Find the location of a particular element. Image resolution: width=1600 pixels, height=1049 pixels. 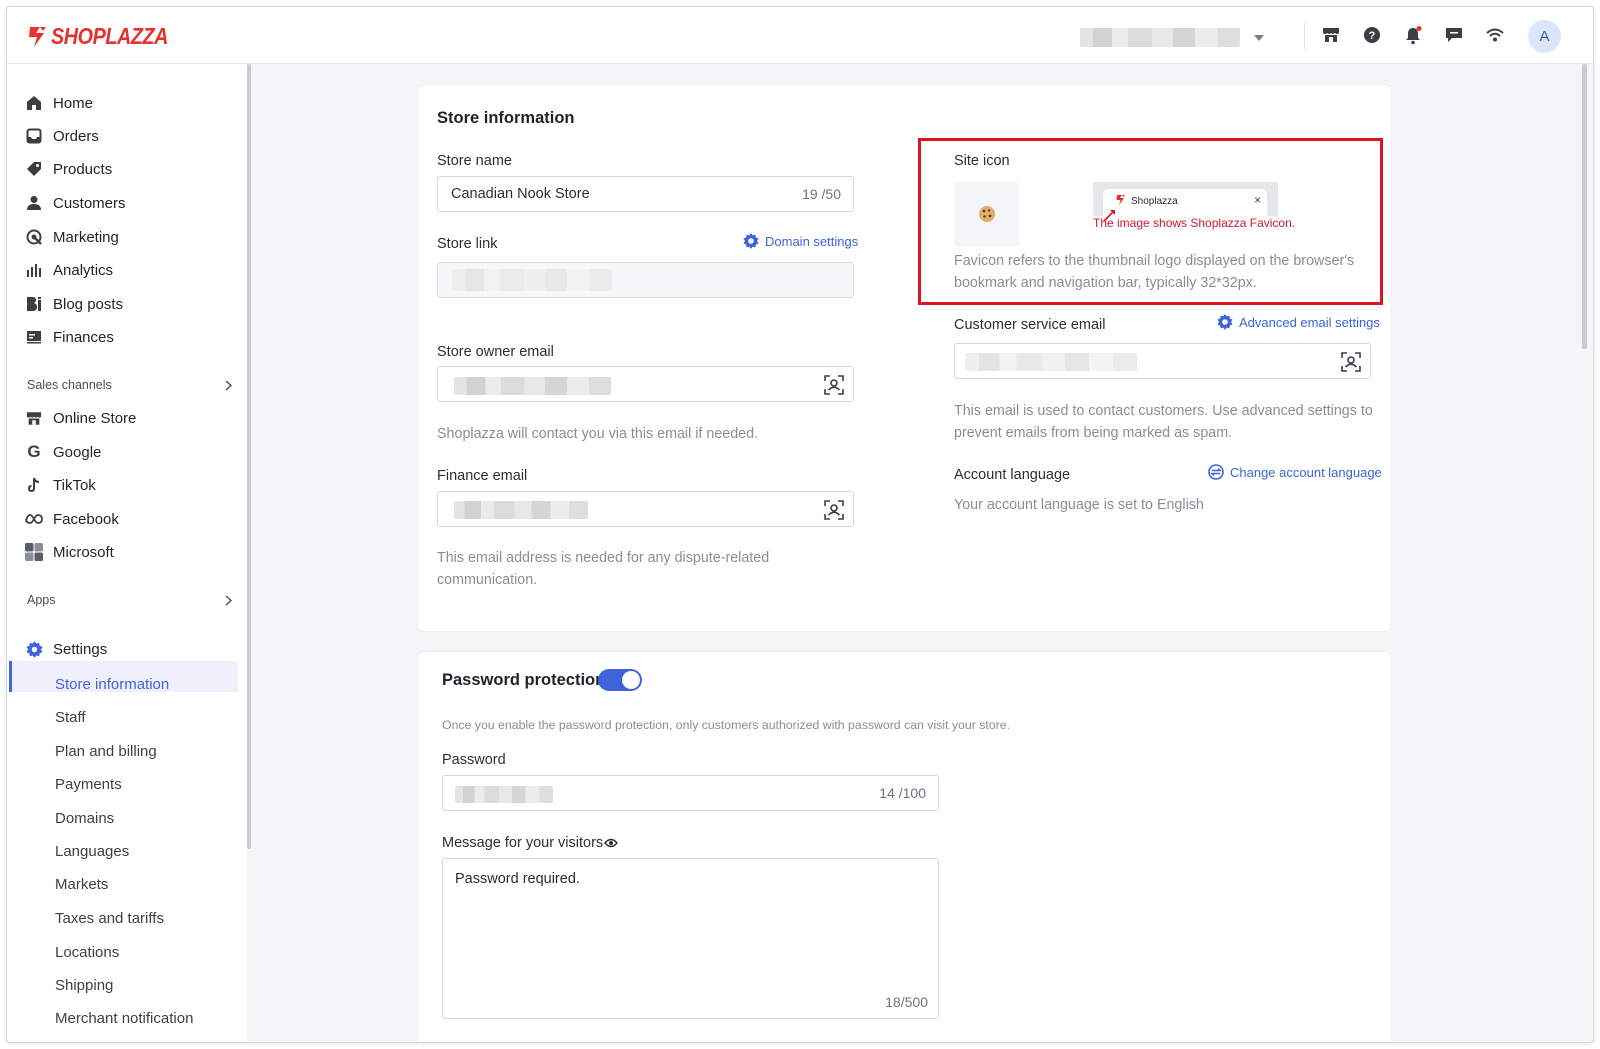

orders-icon is located at coordinates (34, 136).